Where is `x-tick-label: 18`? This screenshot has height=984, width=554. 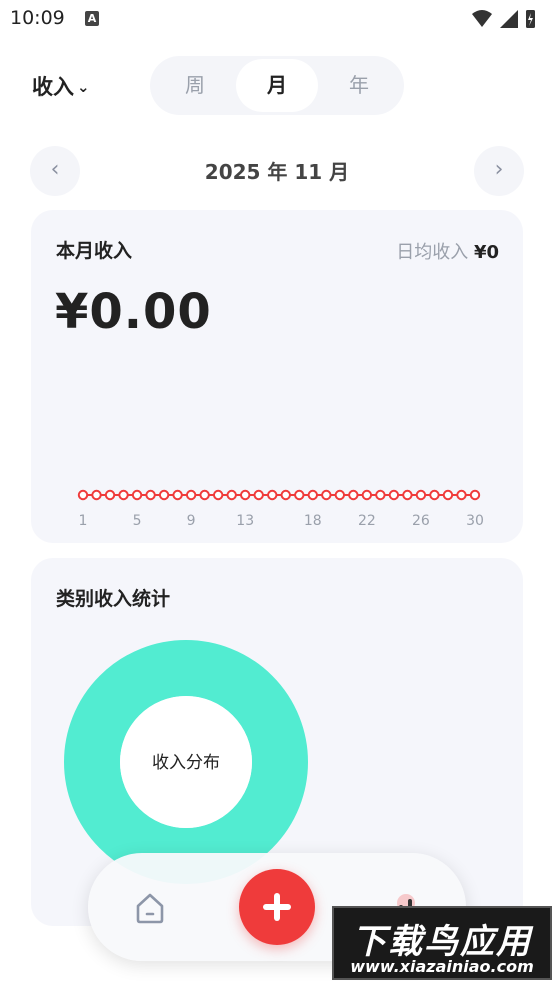
x-tick-label: 18 is located at coordinates (313, 521).